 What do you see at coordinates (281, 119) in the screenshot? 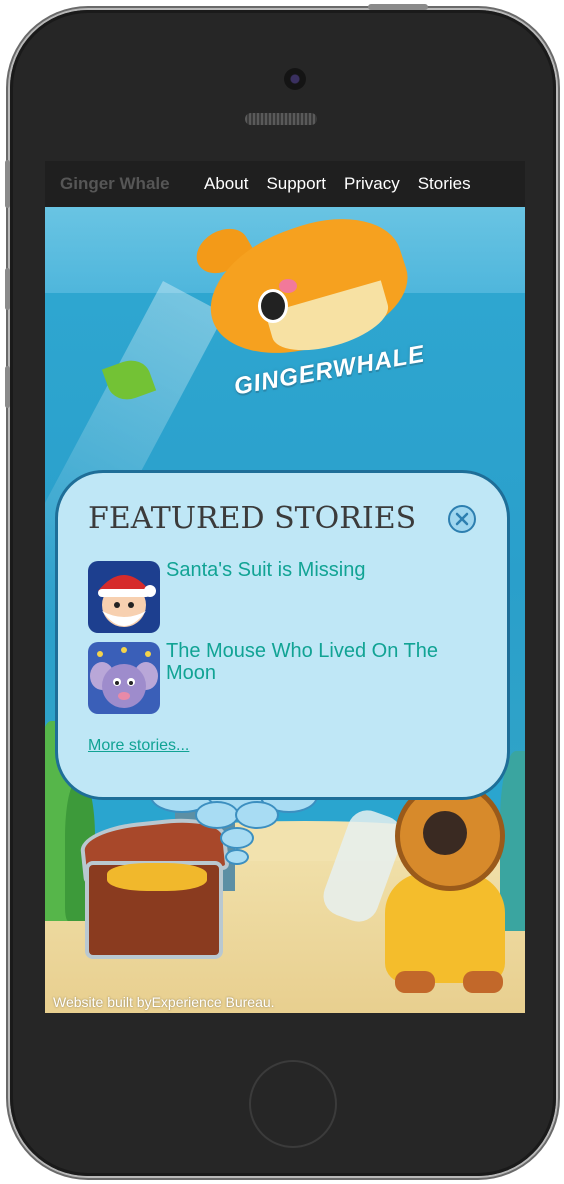
I see `speaker-grille` at bounding box center [281, 119].